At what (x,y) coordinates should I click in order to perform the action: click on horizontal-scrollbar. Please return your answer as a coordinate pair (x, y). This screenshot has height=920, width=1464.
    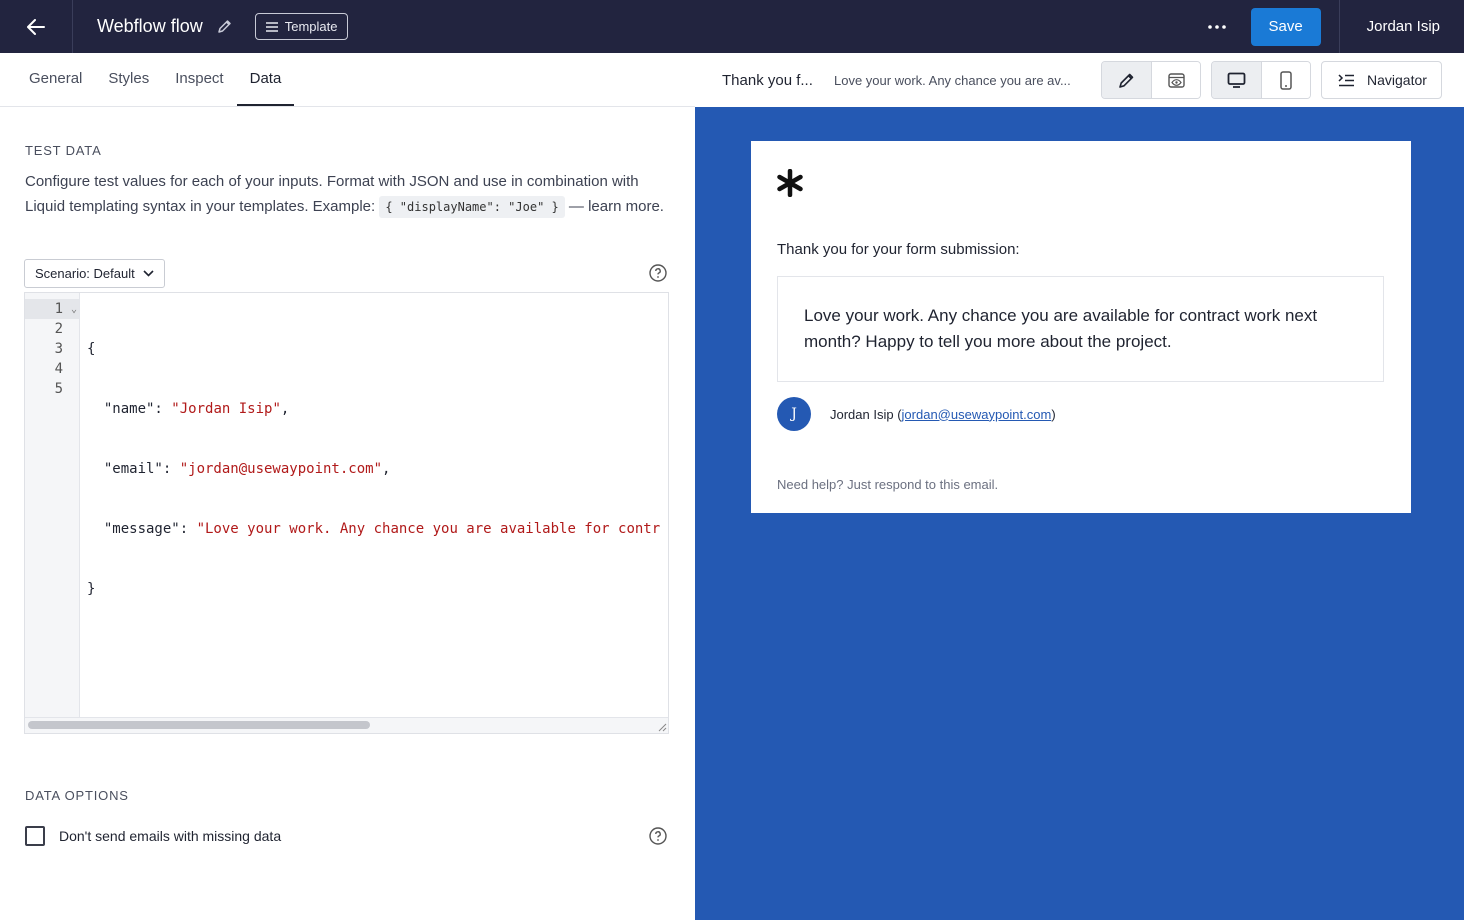
    Looking at the image, I should click on (346, 725).